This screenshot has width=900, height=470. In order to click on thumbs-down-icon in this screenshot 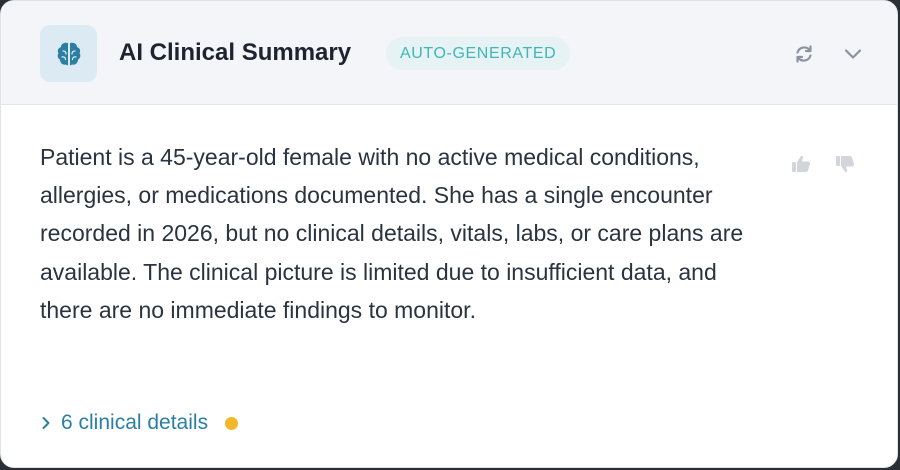, I will do `click(845, 164)`.